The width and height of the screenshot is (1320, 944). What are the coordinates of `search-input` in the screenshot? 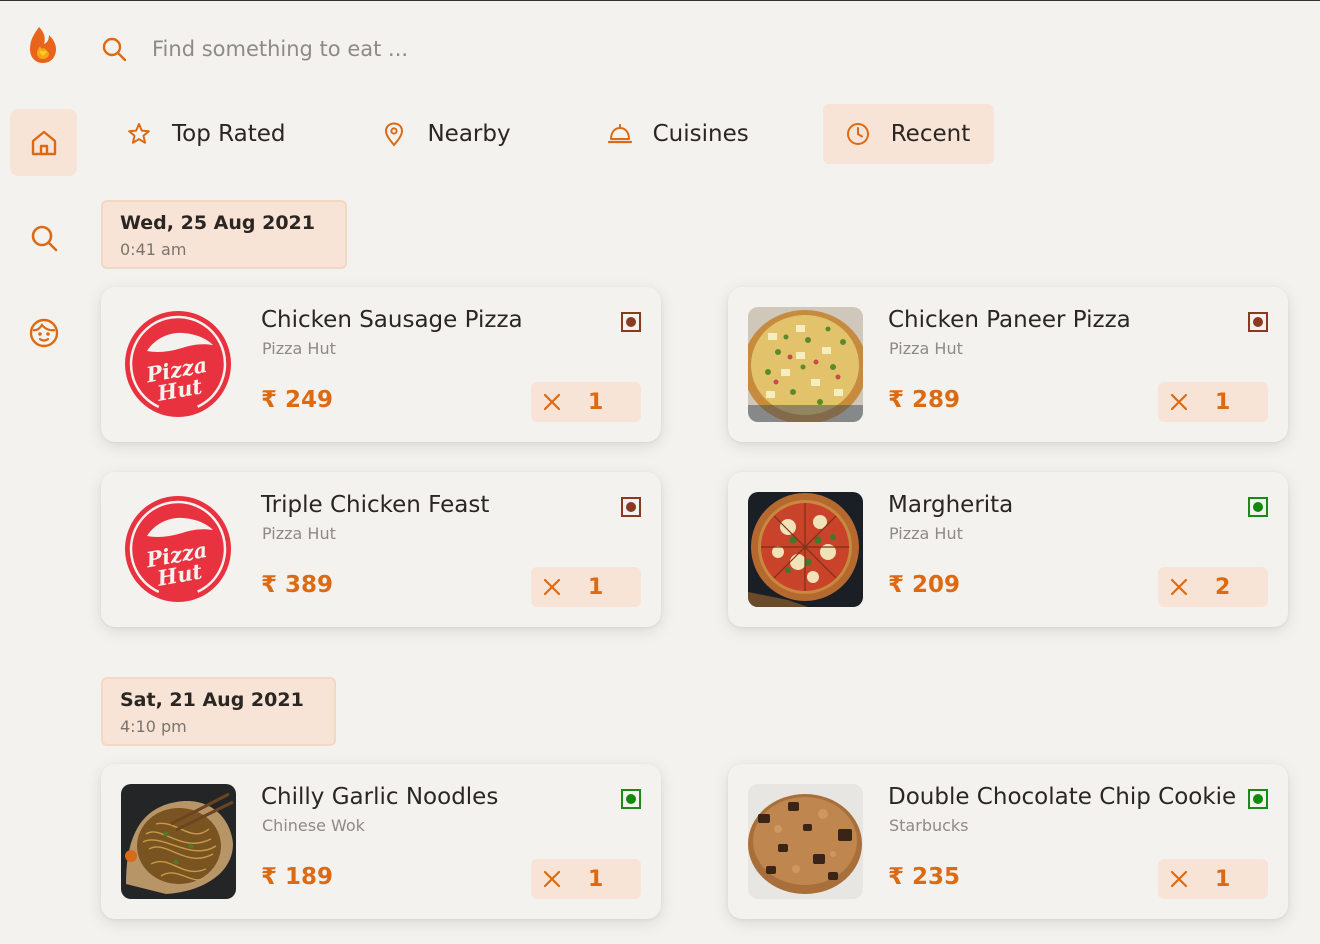 It's located at (402, 49).